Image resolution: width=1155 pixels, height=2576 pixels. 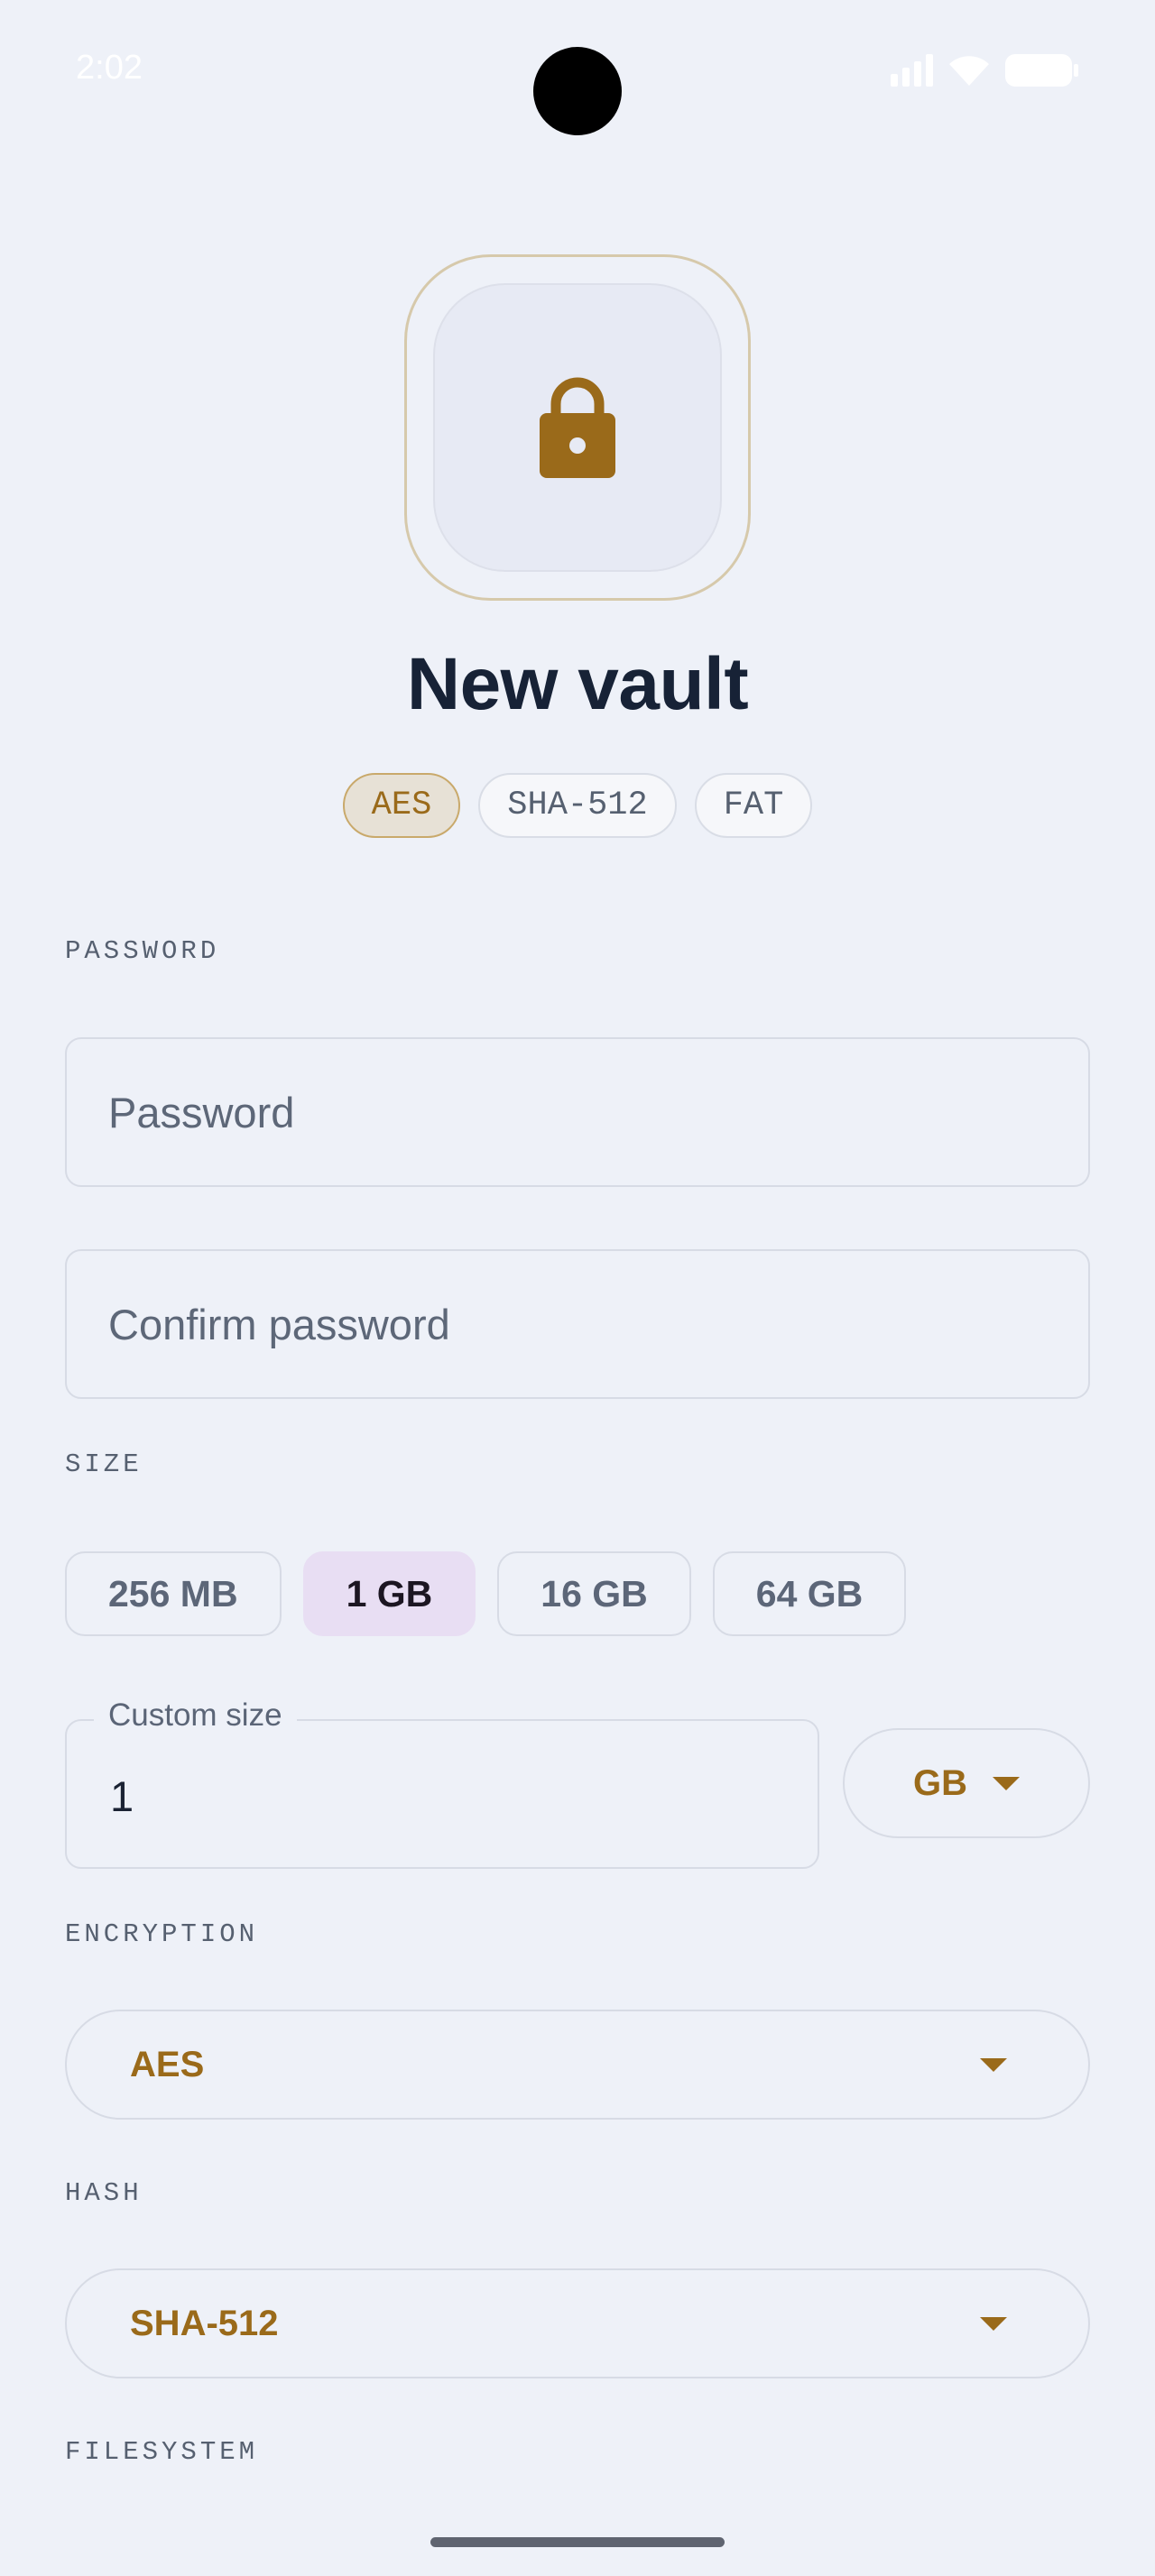 I want to click on chip-filesystem: FAT, so click(x=753, y=805).